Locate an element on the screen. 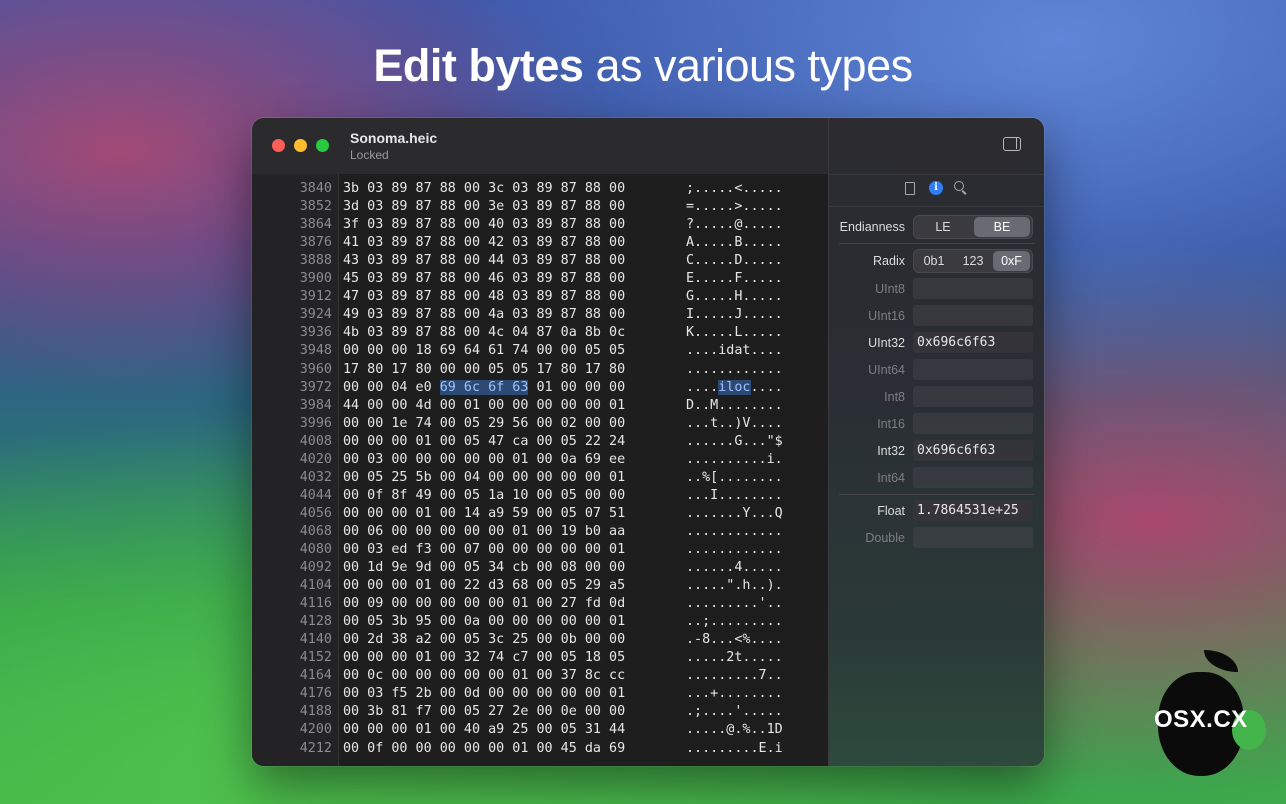 The width and height of the screenshot is (1286, 804). int16-field is located at coordinates (973, 423).